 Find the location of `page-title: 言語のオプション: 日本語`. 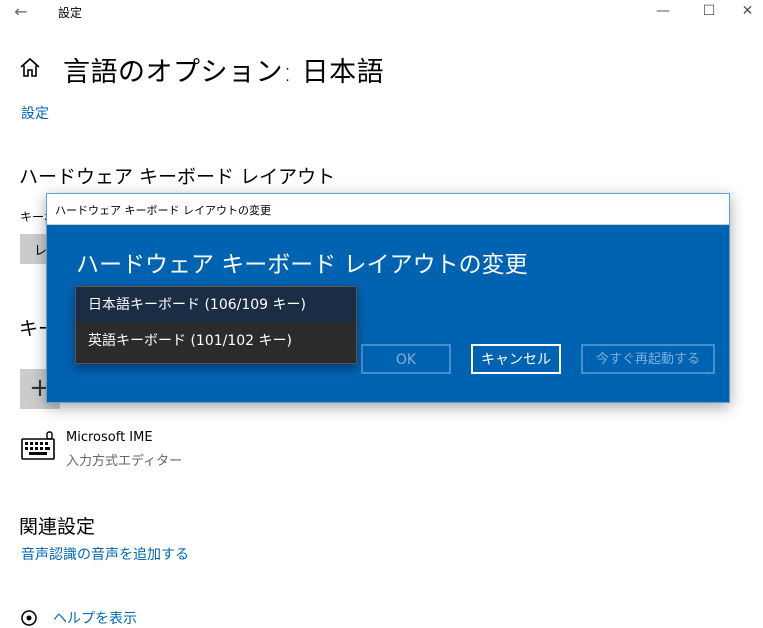

page-title: 言語のオプション: 日本語 is located at coordinates (224, 72).